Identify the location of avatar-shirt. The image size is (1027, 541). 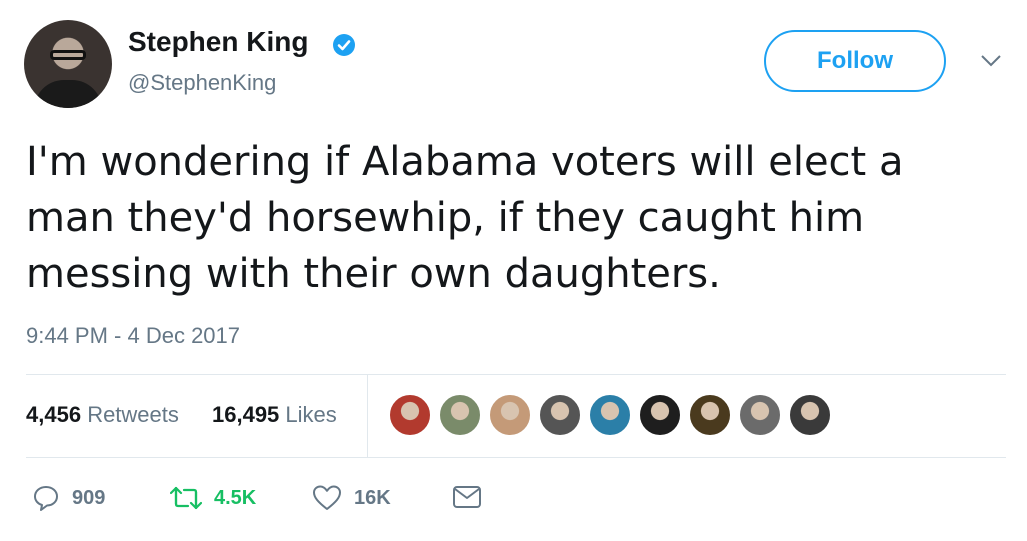
(68, 94).